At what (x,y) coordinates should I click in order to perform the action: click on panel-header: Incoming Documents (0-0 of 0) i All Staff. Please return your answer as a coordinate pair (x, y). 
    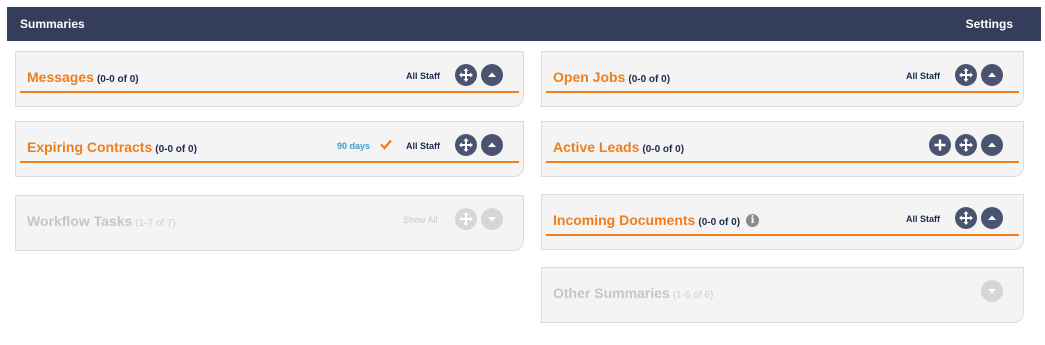
    Looking at the image, I should click on (782, 219).